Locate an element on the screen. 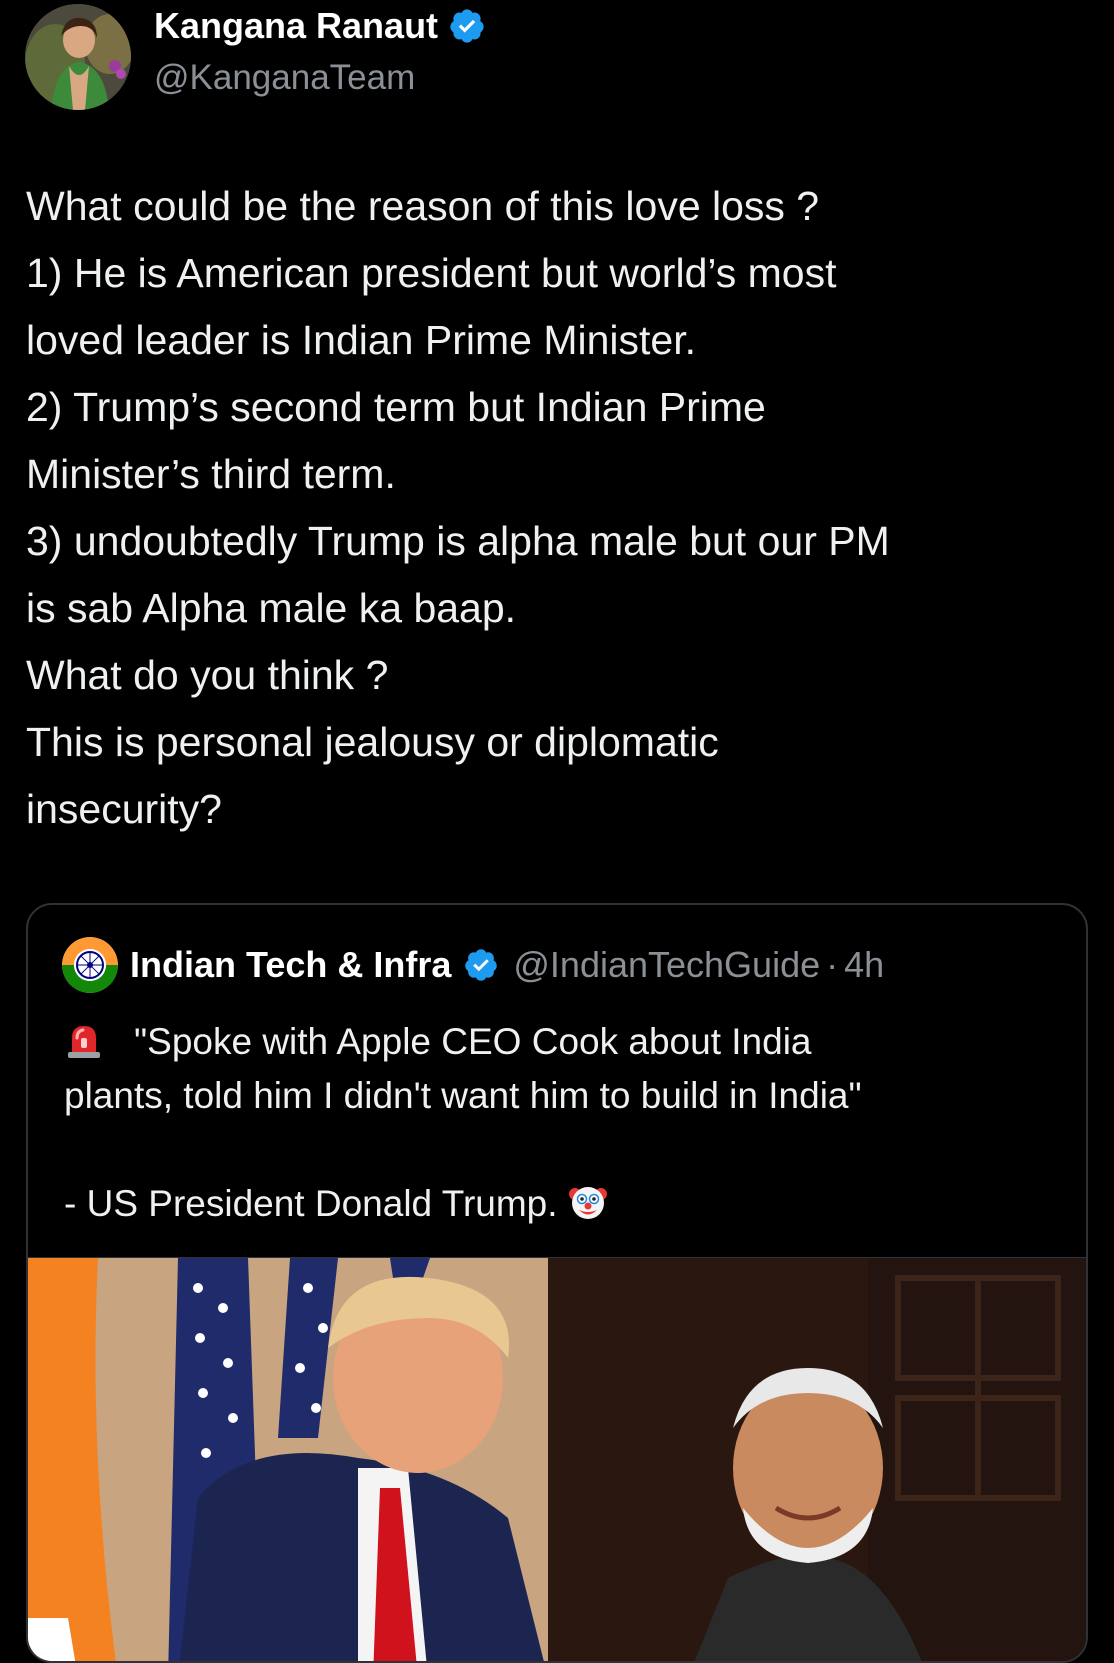 The image size is (1114, 1663). author-name: Kangana Ranaut is located at coordinates (320, 26).